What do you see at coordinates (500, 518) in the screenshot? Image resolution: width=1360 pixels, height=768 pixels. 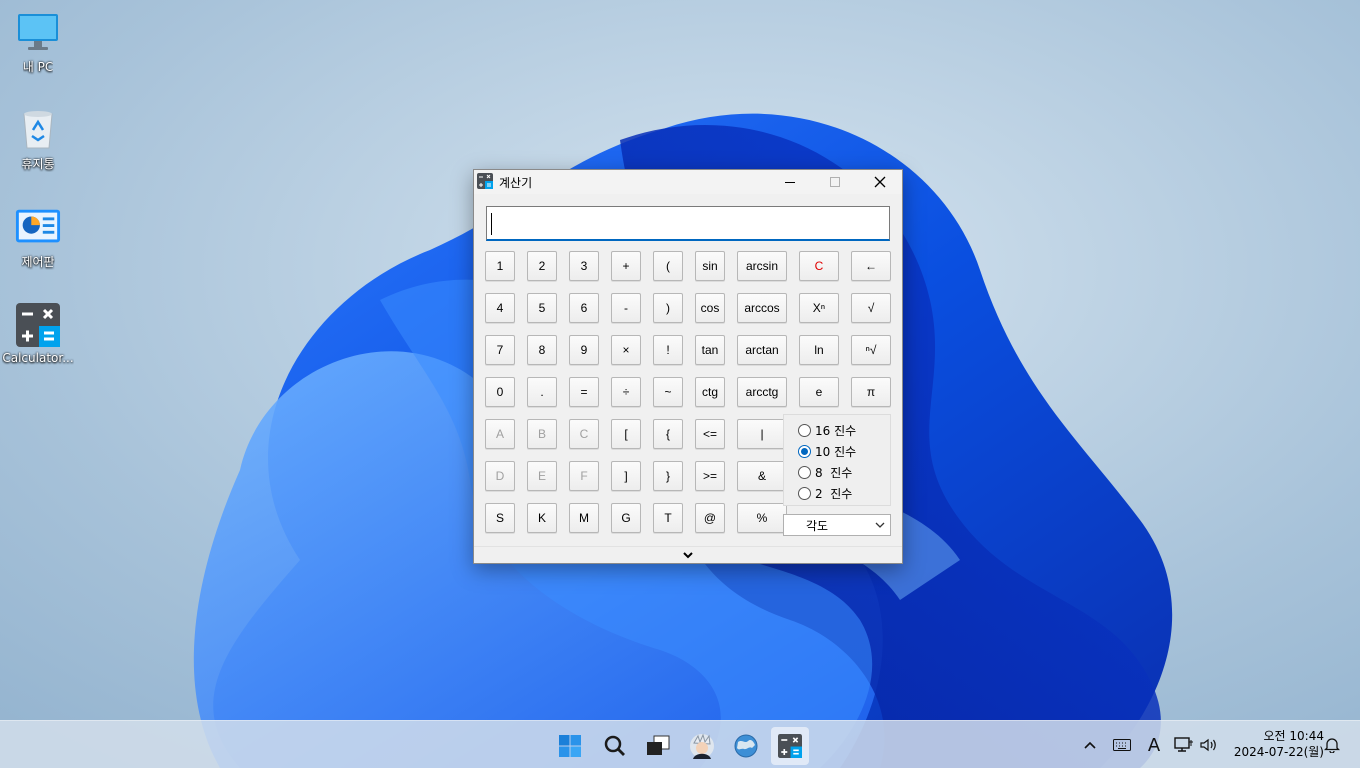 I see `key-6-0: S` at bounding box center [500, 518].